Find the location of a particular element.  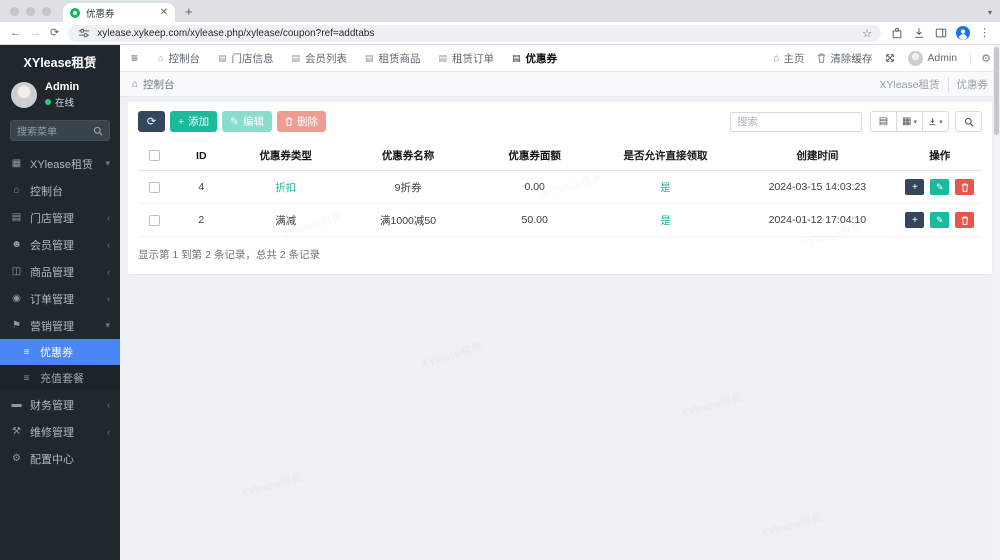

tab-close-icon: ✕ is located at coordinates (164, 12).